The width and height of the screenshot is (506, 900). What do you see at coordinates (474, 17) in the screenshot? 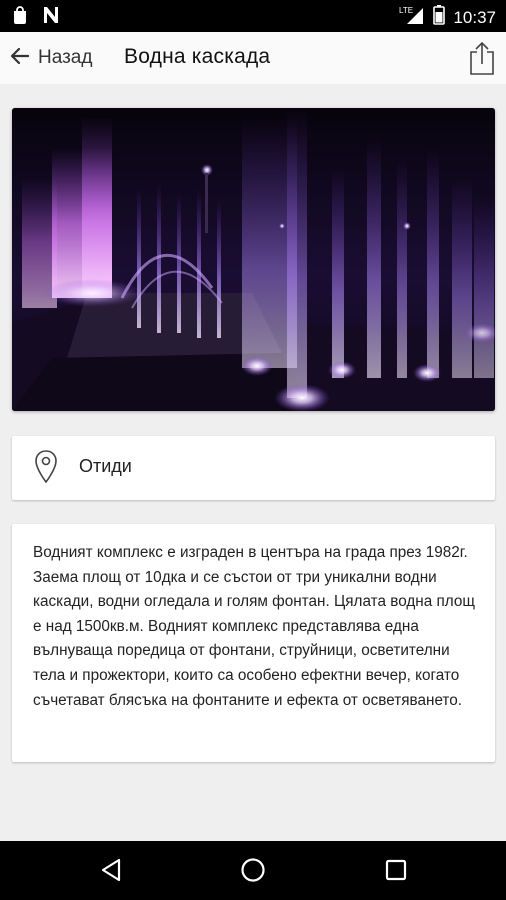
I see `clock: 10:37` at bounding box center [474, 17].